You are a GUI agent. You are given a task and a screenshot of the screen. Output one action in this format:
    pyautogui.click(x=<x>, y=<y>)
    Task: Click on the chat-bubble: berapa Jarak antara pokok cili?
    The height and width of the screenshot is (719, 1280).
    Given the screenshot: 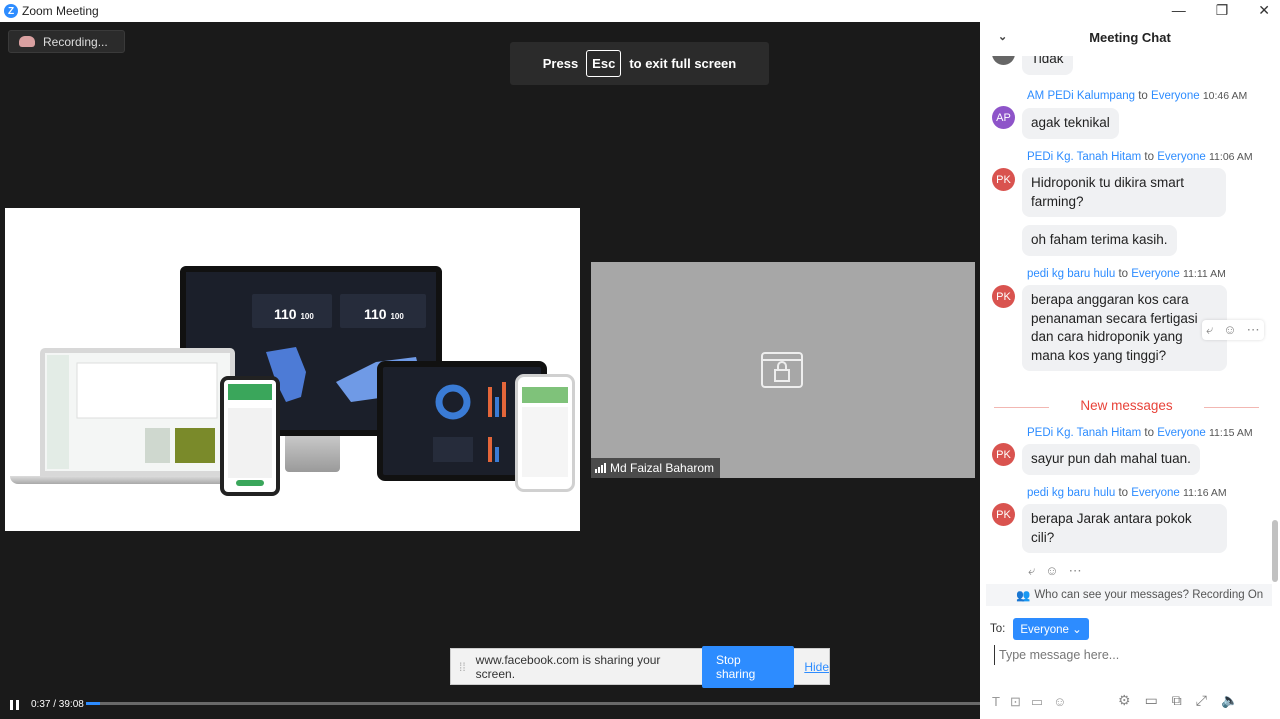 What is the action you would take?
    pyautogui.click(x=1124, y=528)
    